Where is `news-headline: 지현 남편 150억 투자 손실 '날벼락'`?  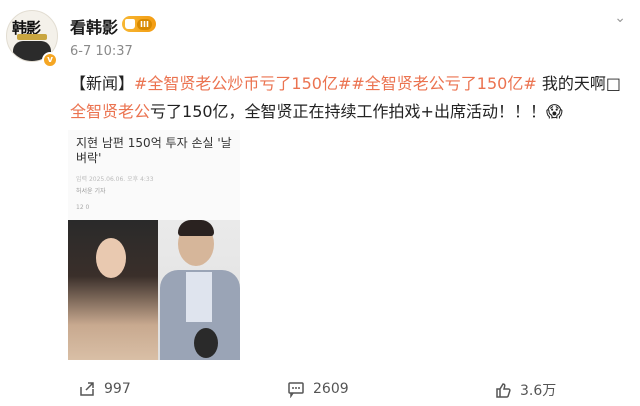 news-headline: 지현 남편 150억 투자 손실 '날벼락' is located at coordinates (154, 150).